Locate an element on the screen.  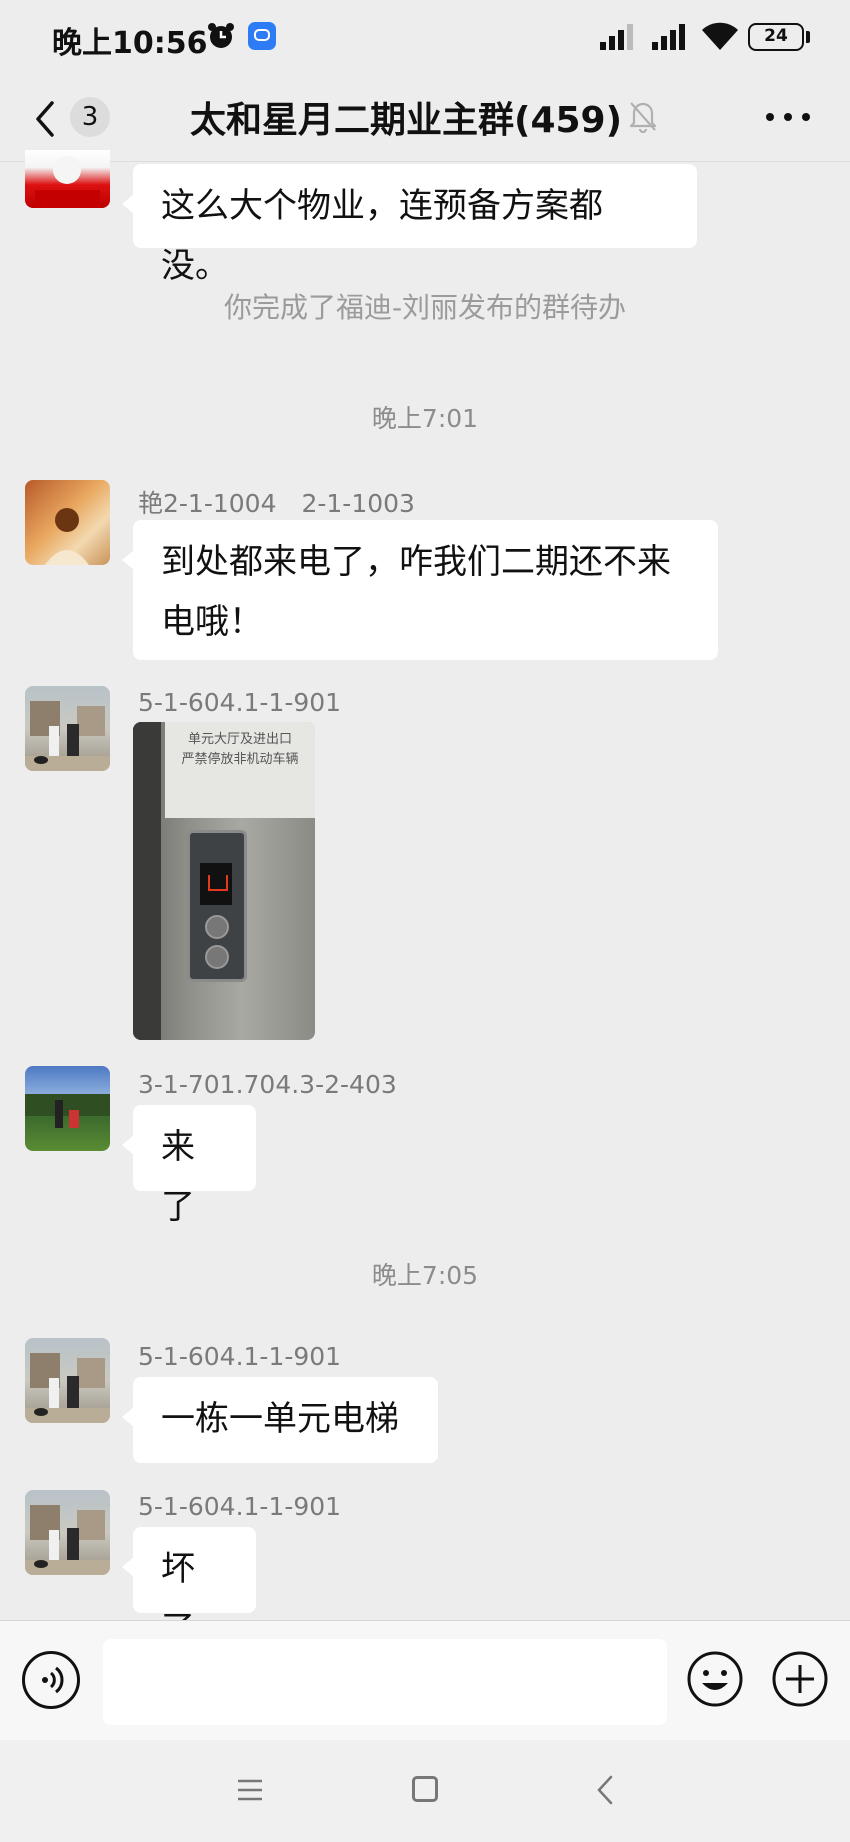
system-notice: 你完成了福迪-刘丽发布的群待办 is located at coordinates (425, 307).